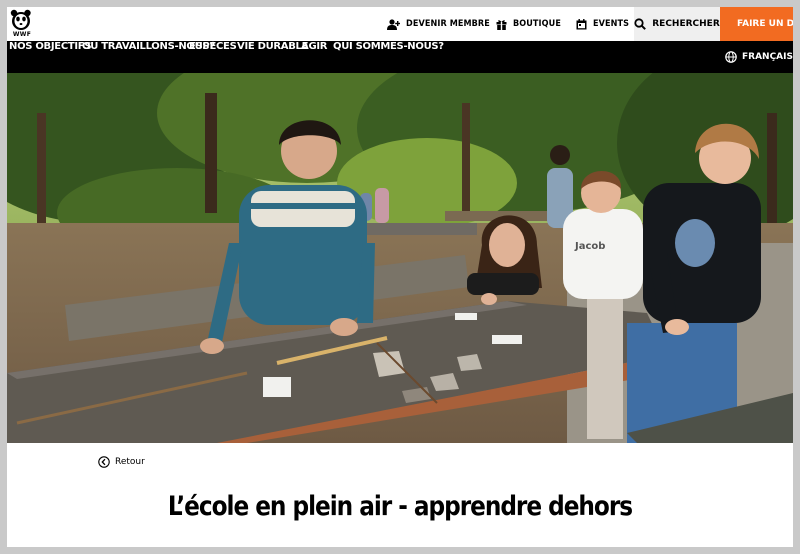 This screenshot has height=554, width=800. Describe the element at coordinates (731, 57) in the screenshot. I see `globe-icon` at that location.